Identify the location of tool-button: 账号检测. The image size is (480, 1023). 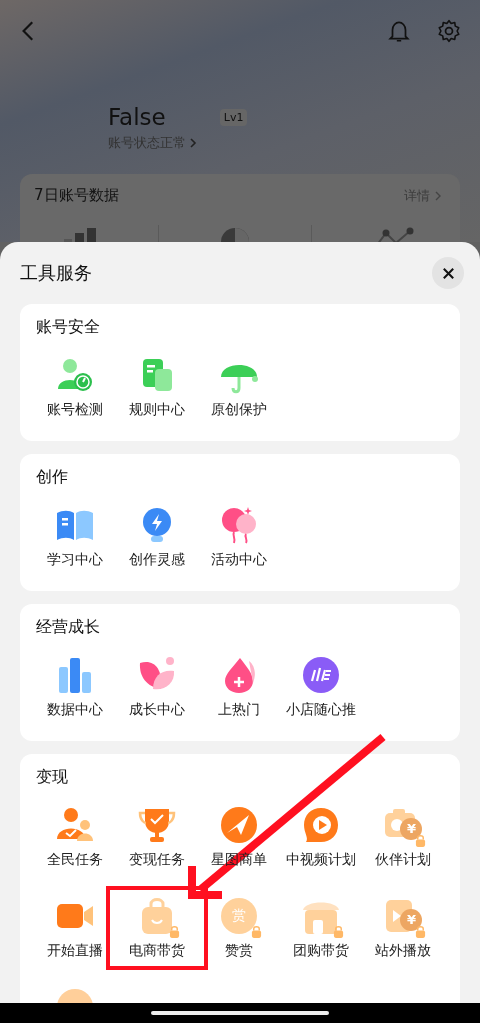
(75, 387).